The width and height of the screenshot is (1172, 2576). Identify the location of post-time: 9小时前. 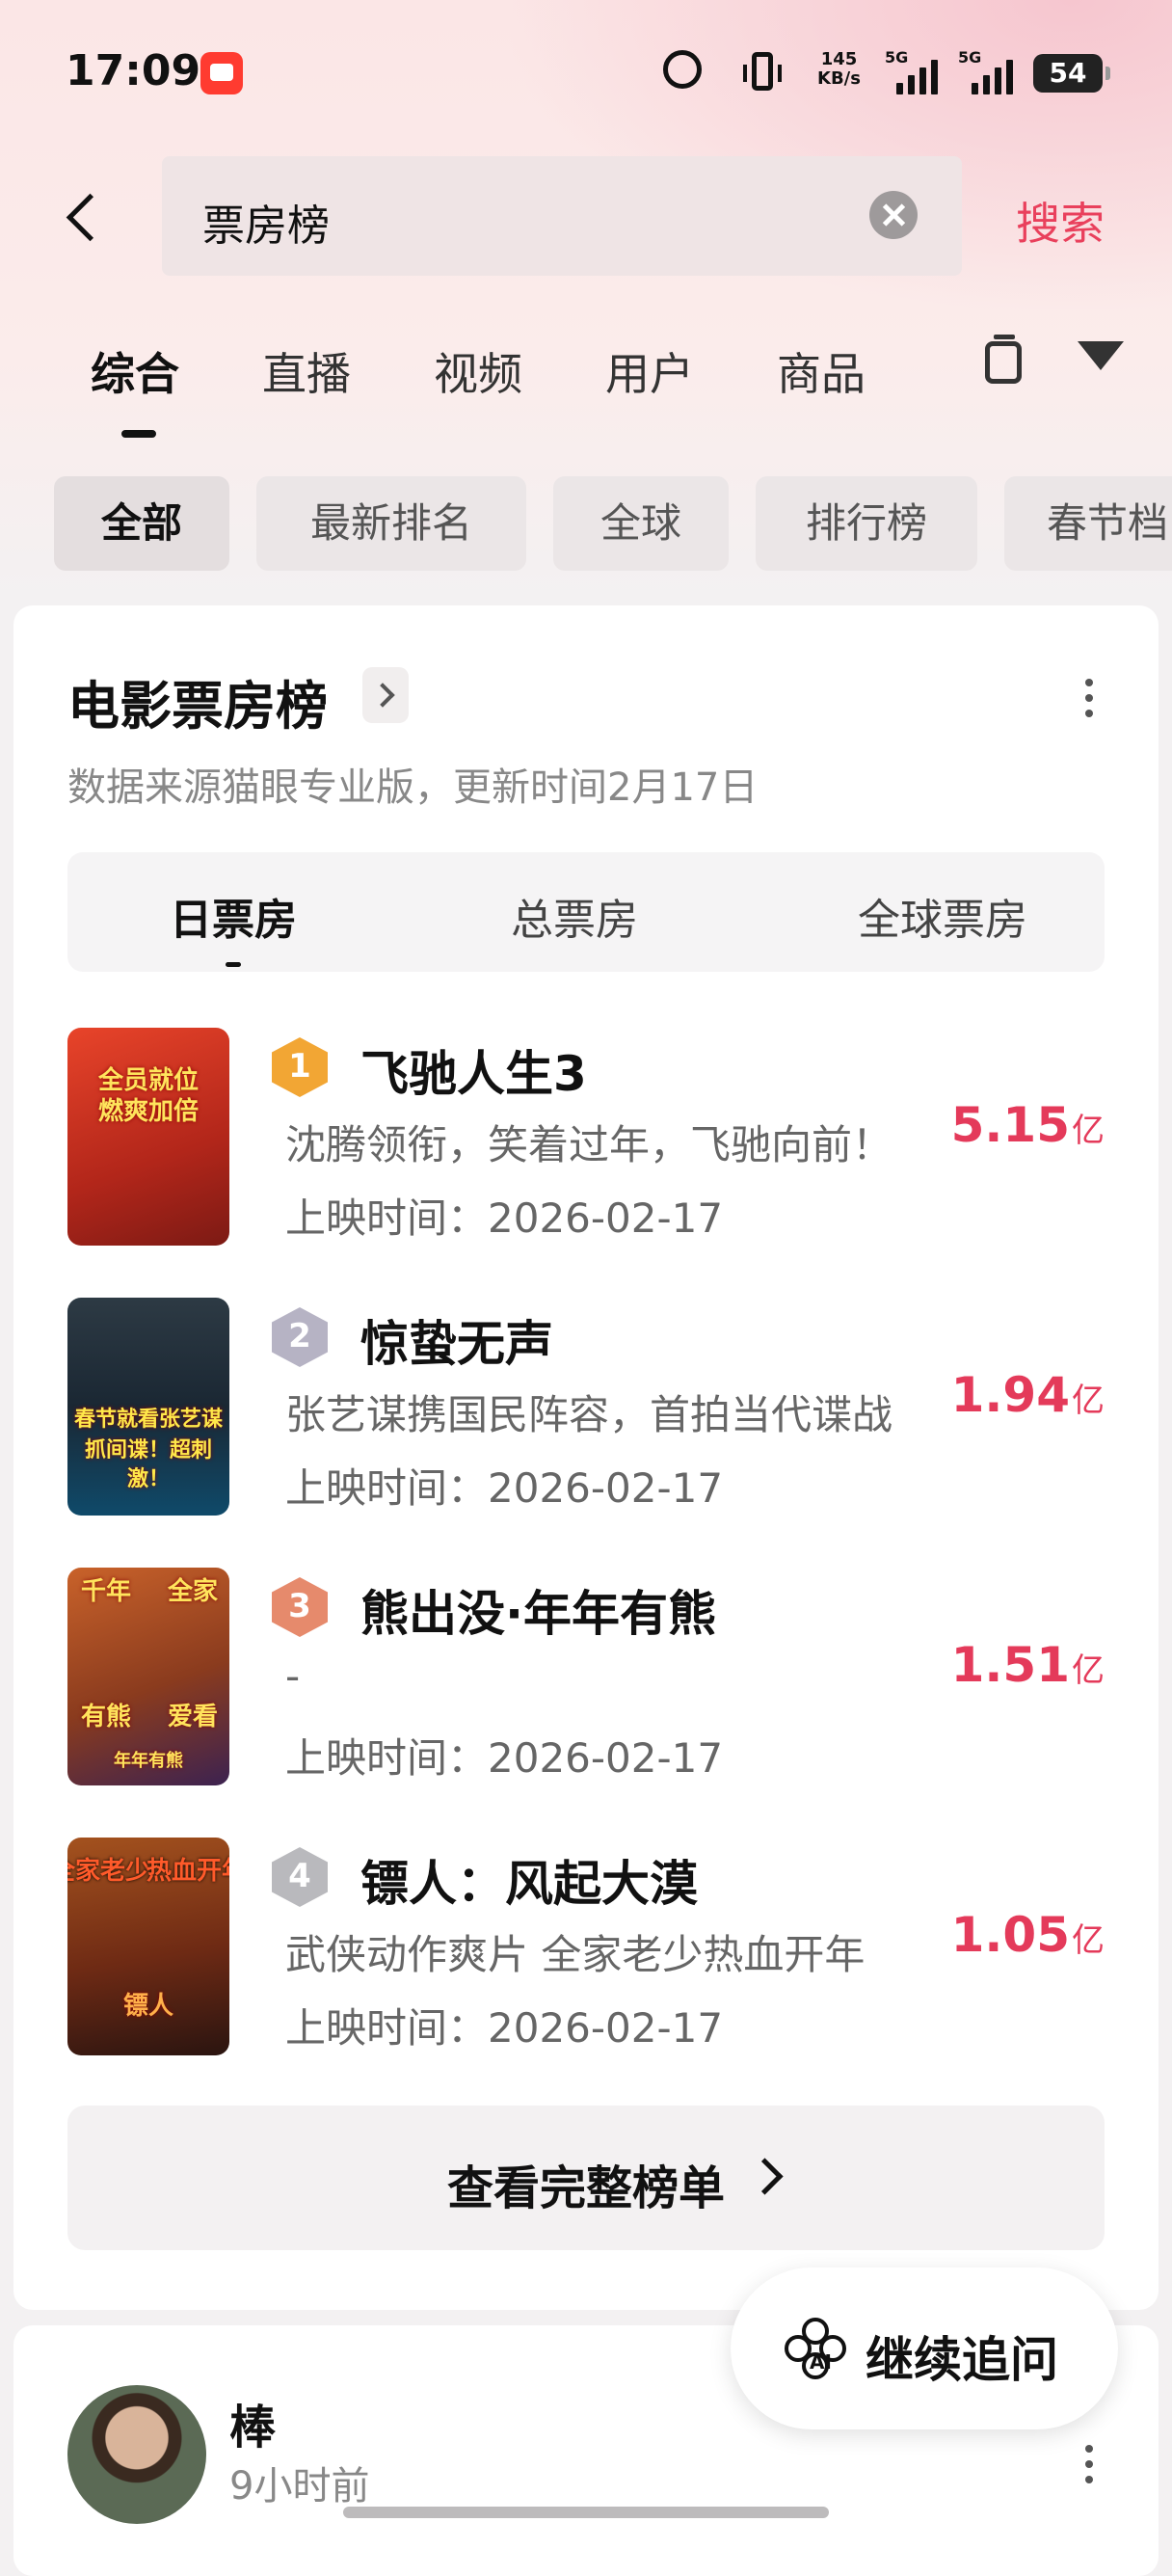
(299, 2487).